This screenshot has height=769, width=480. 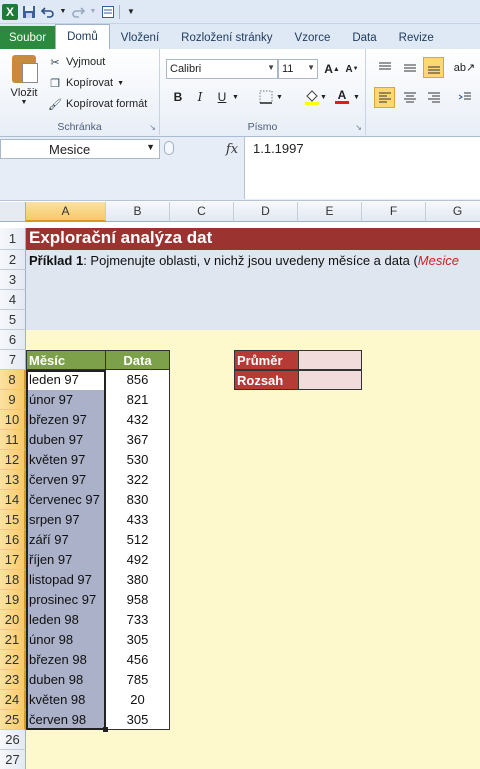 I want to click on month-cell: červen 97, so click(x=66, y=480).